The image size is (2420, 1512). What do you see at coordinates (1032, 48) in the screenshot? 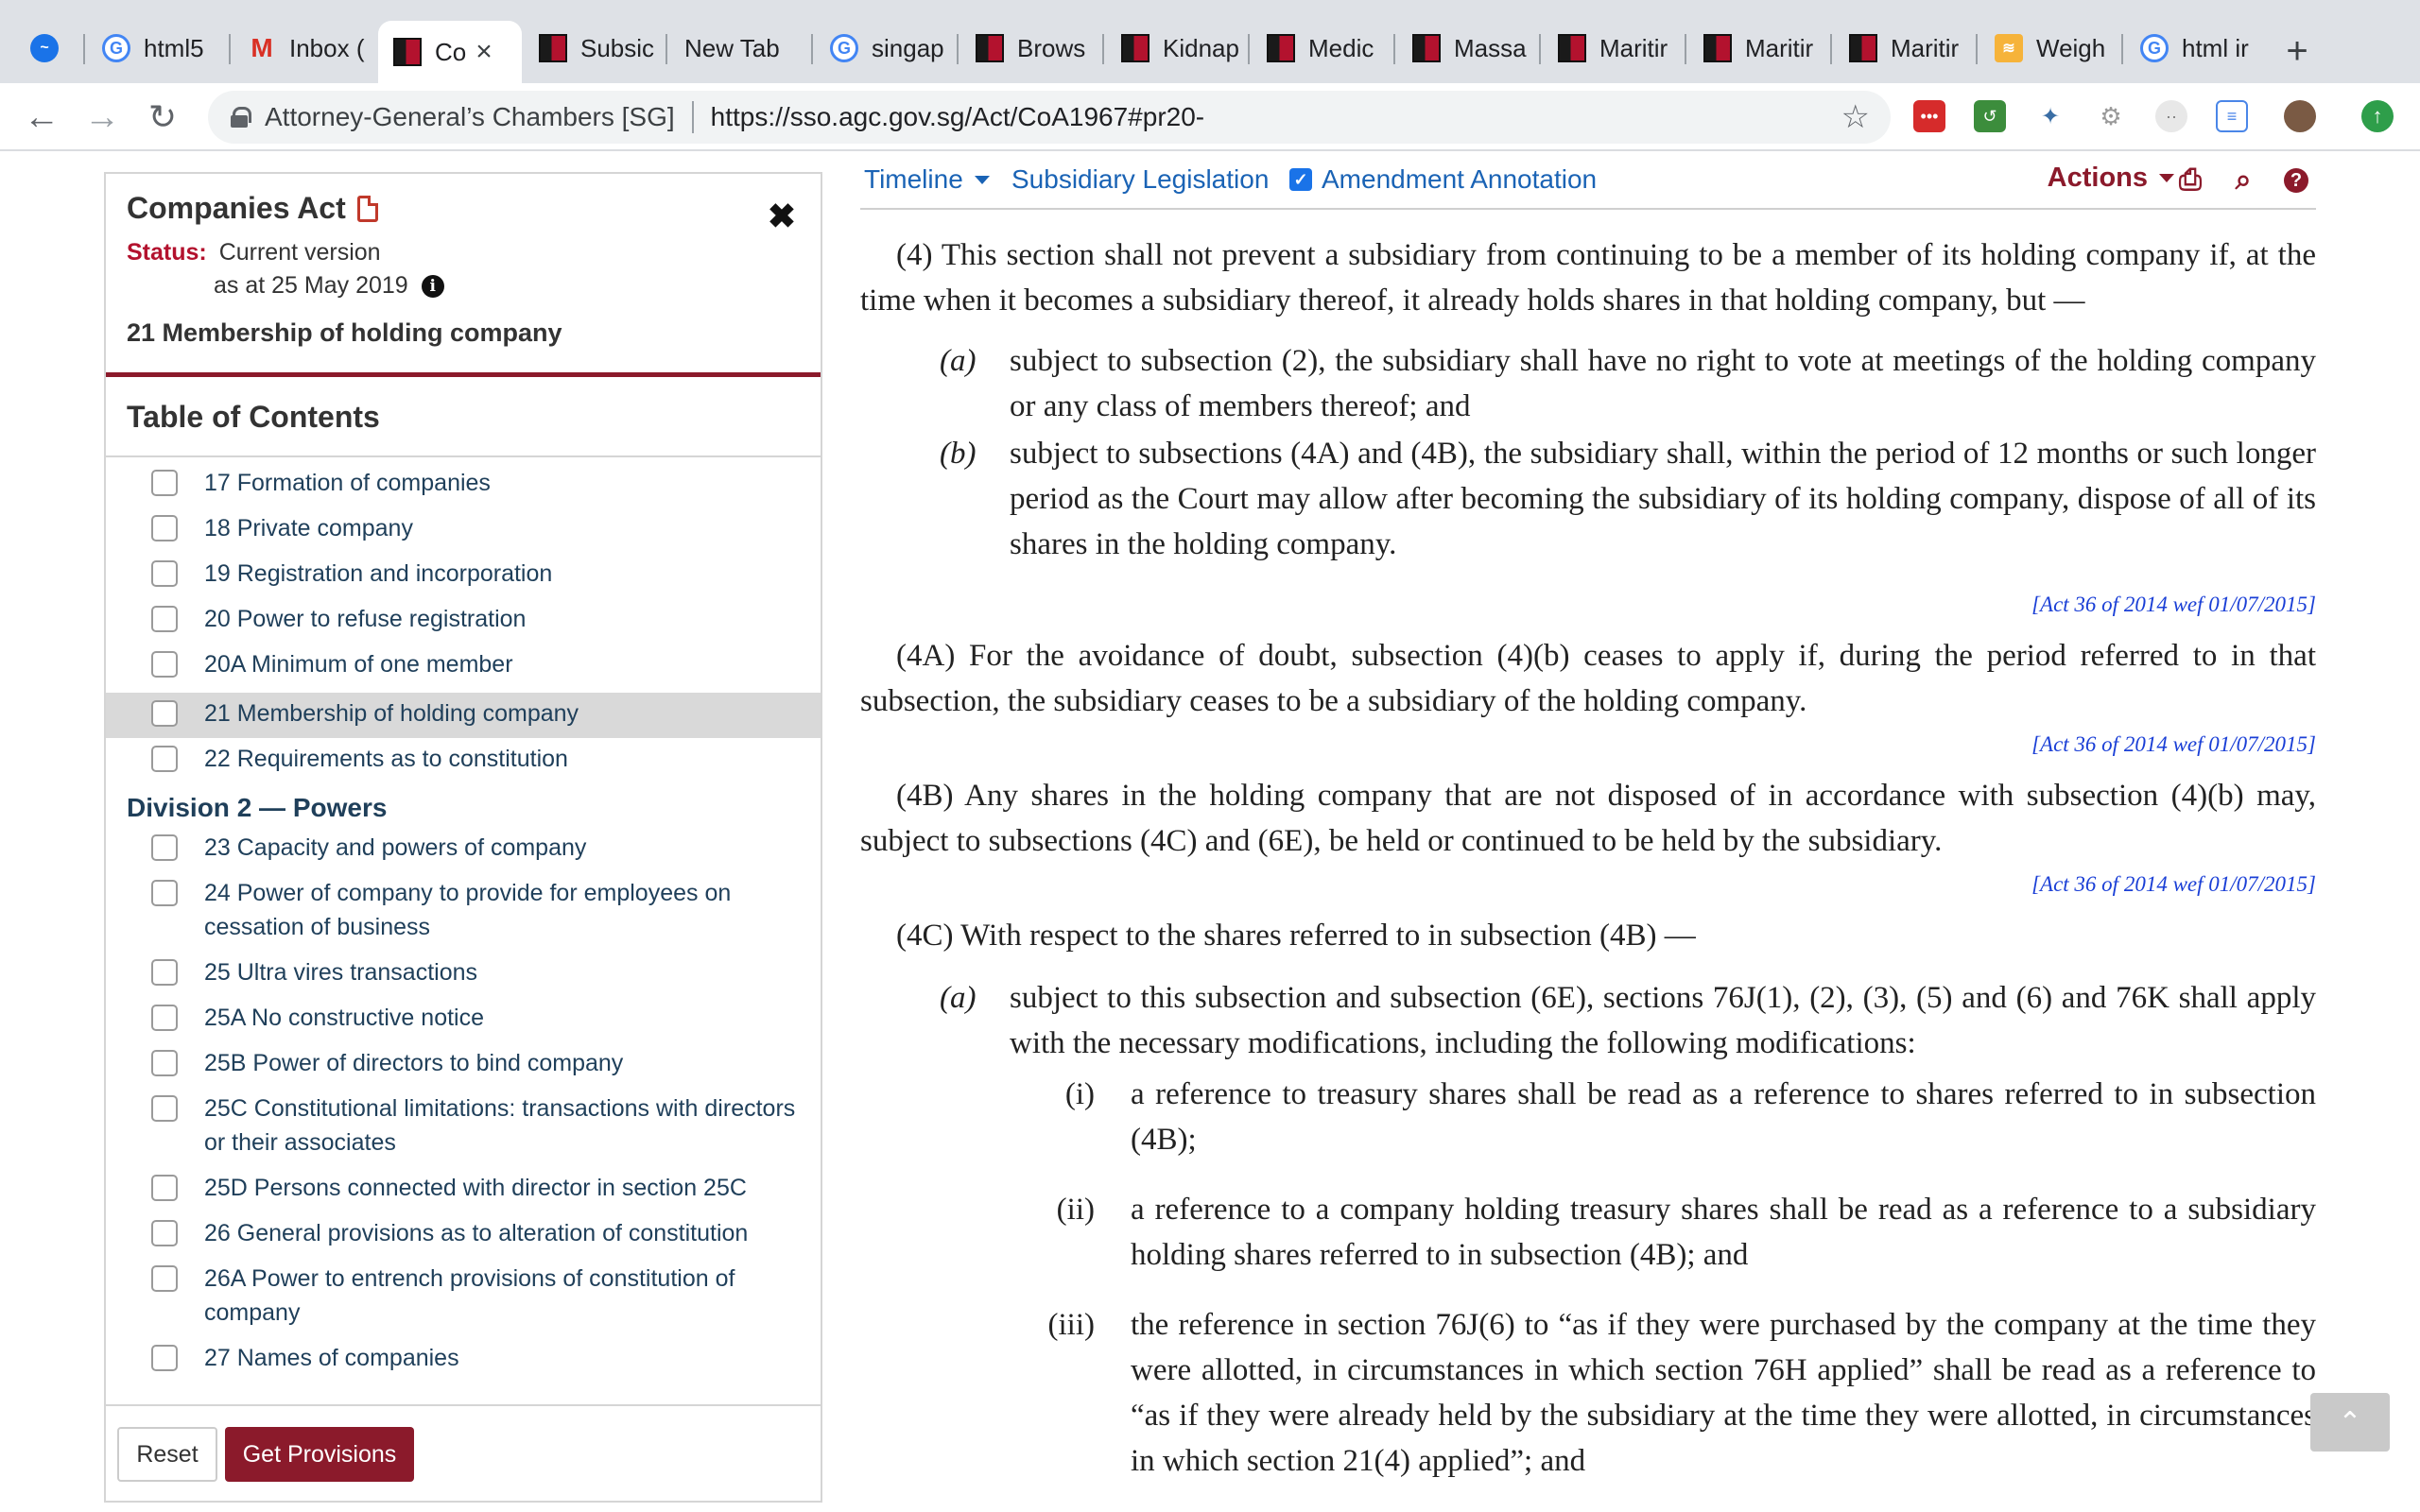
I see `tab-browse: Brows` at bounding box center [1032, 48].